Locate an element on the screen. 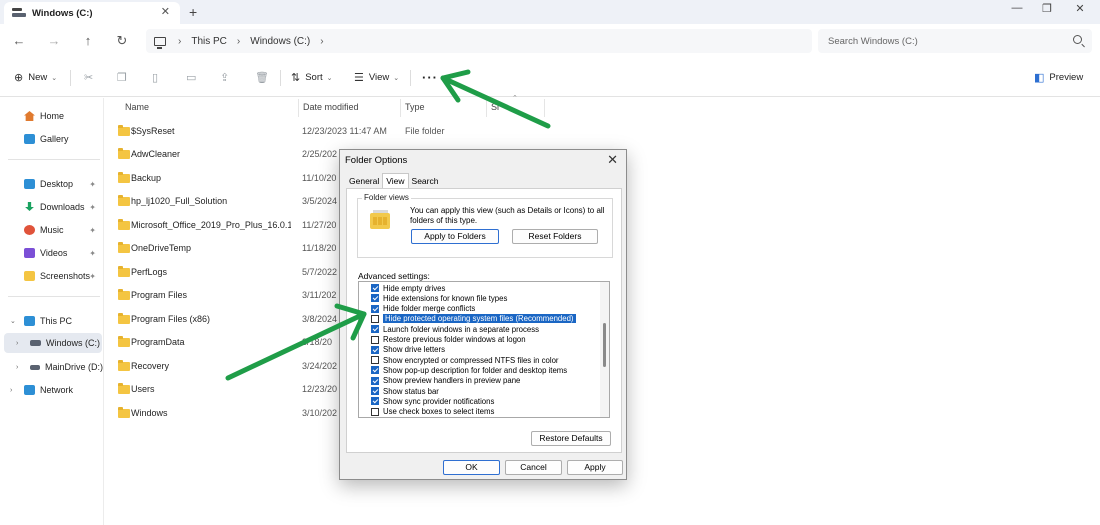  setting-show-status-bar: Show status bar is located at coordinates (405, 391).